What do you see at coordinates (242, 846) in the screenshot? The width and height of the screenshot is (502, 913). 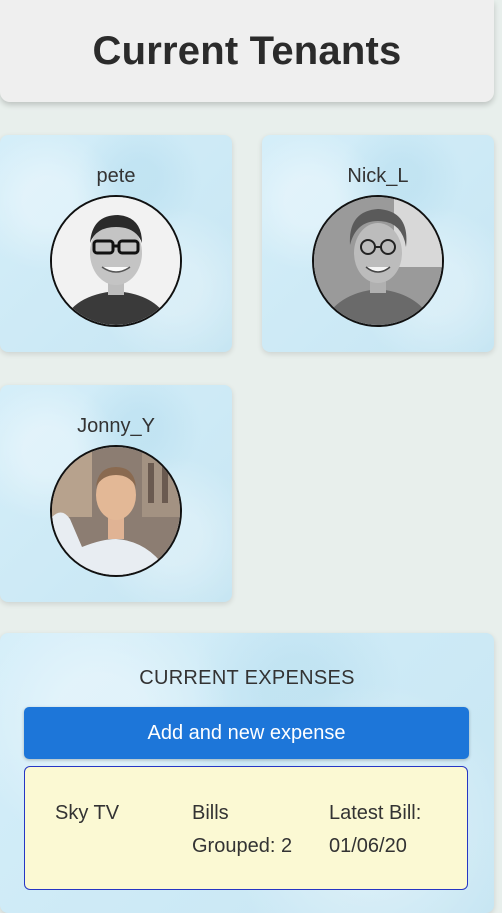 I see `expense-grouped-count: Grouped: 2` at bounding box center [242, 846].